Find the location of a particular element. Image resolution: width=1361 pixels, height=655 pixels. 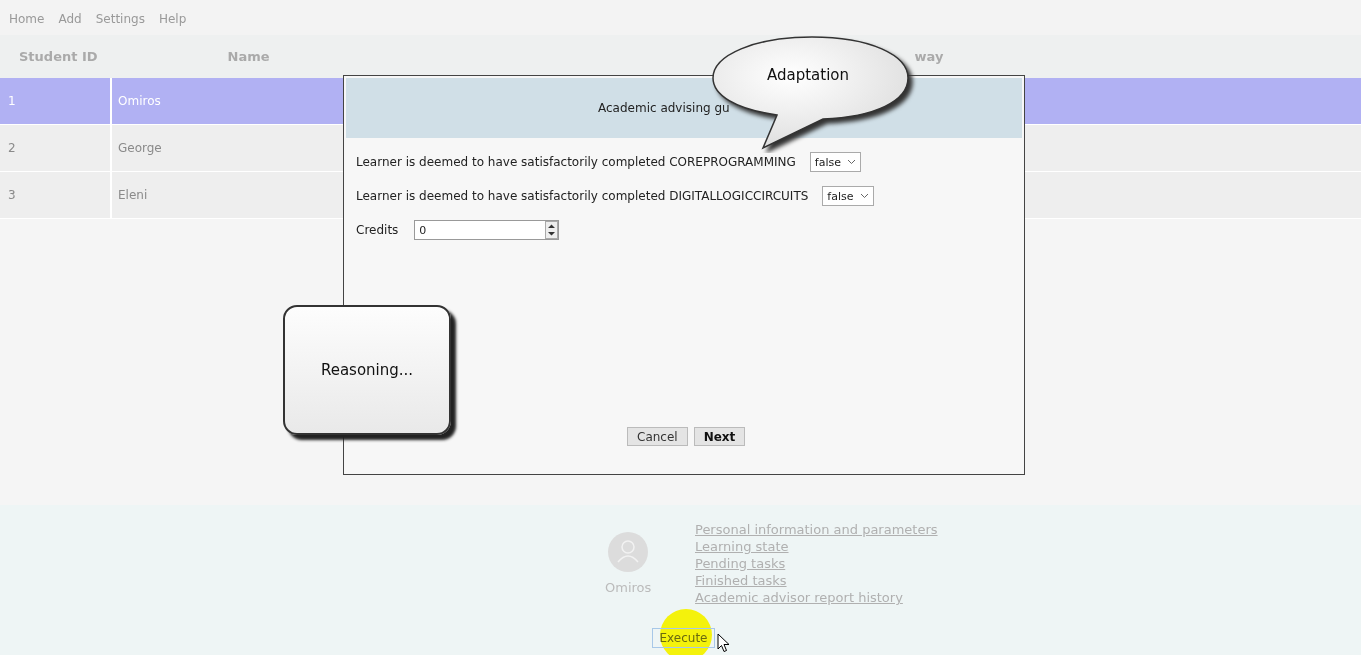

table-cell-text: Eleni is located at coordinates (132, 195).